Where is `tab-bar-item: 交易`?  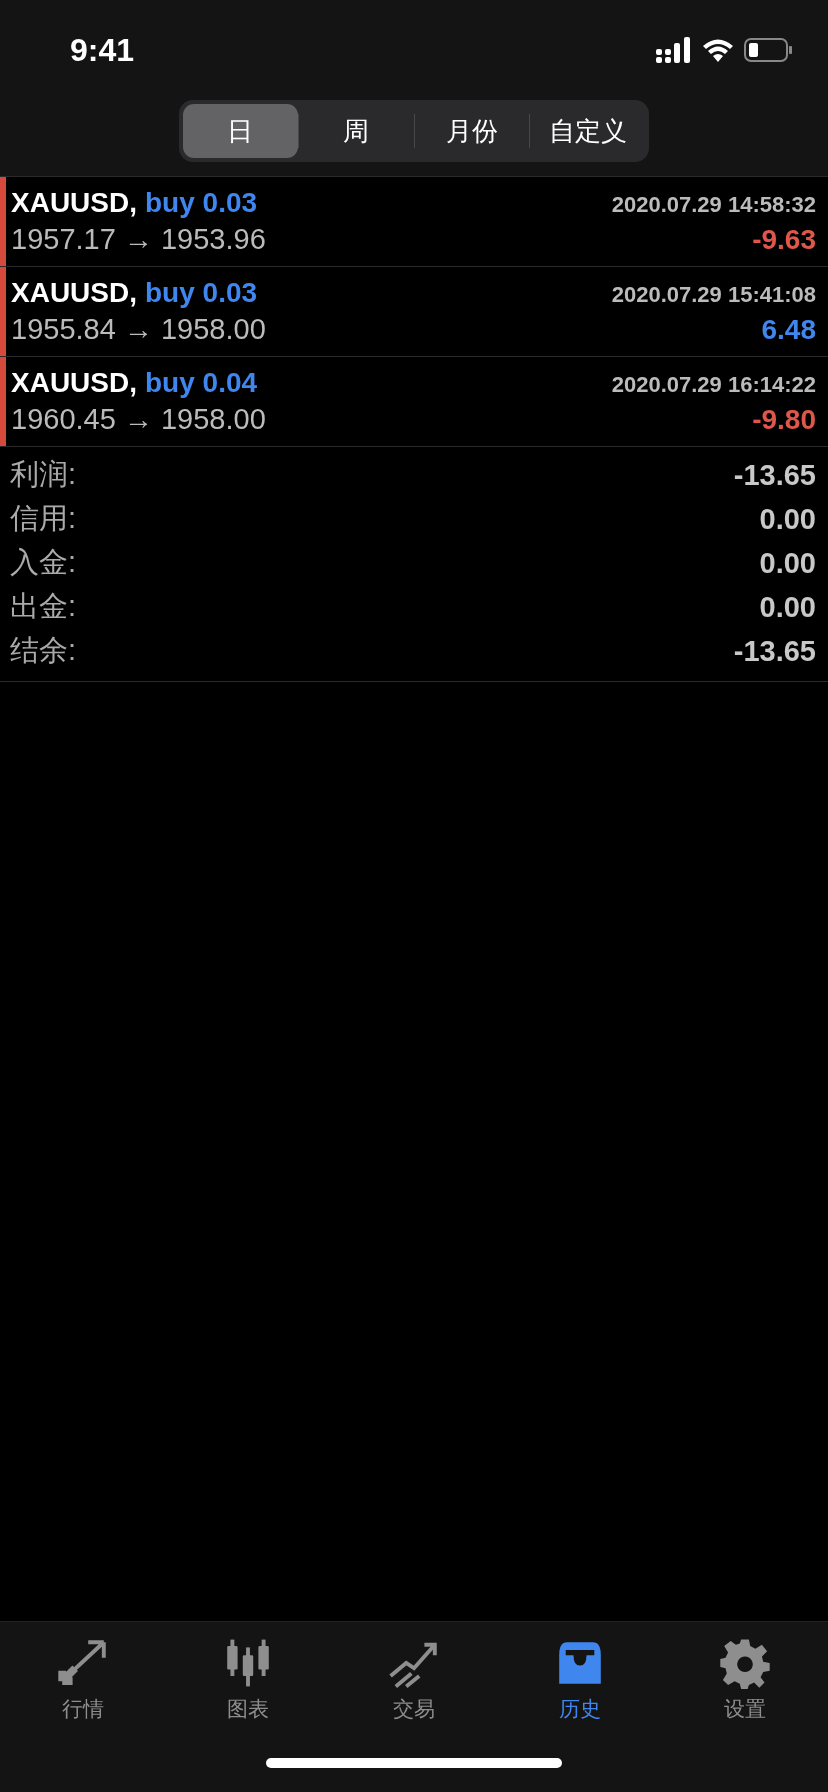
tab-bar-item: 交易 is located at coordinates (414, 1680).